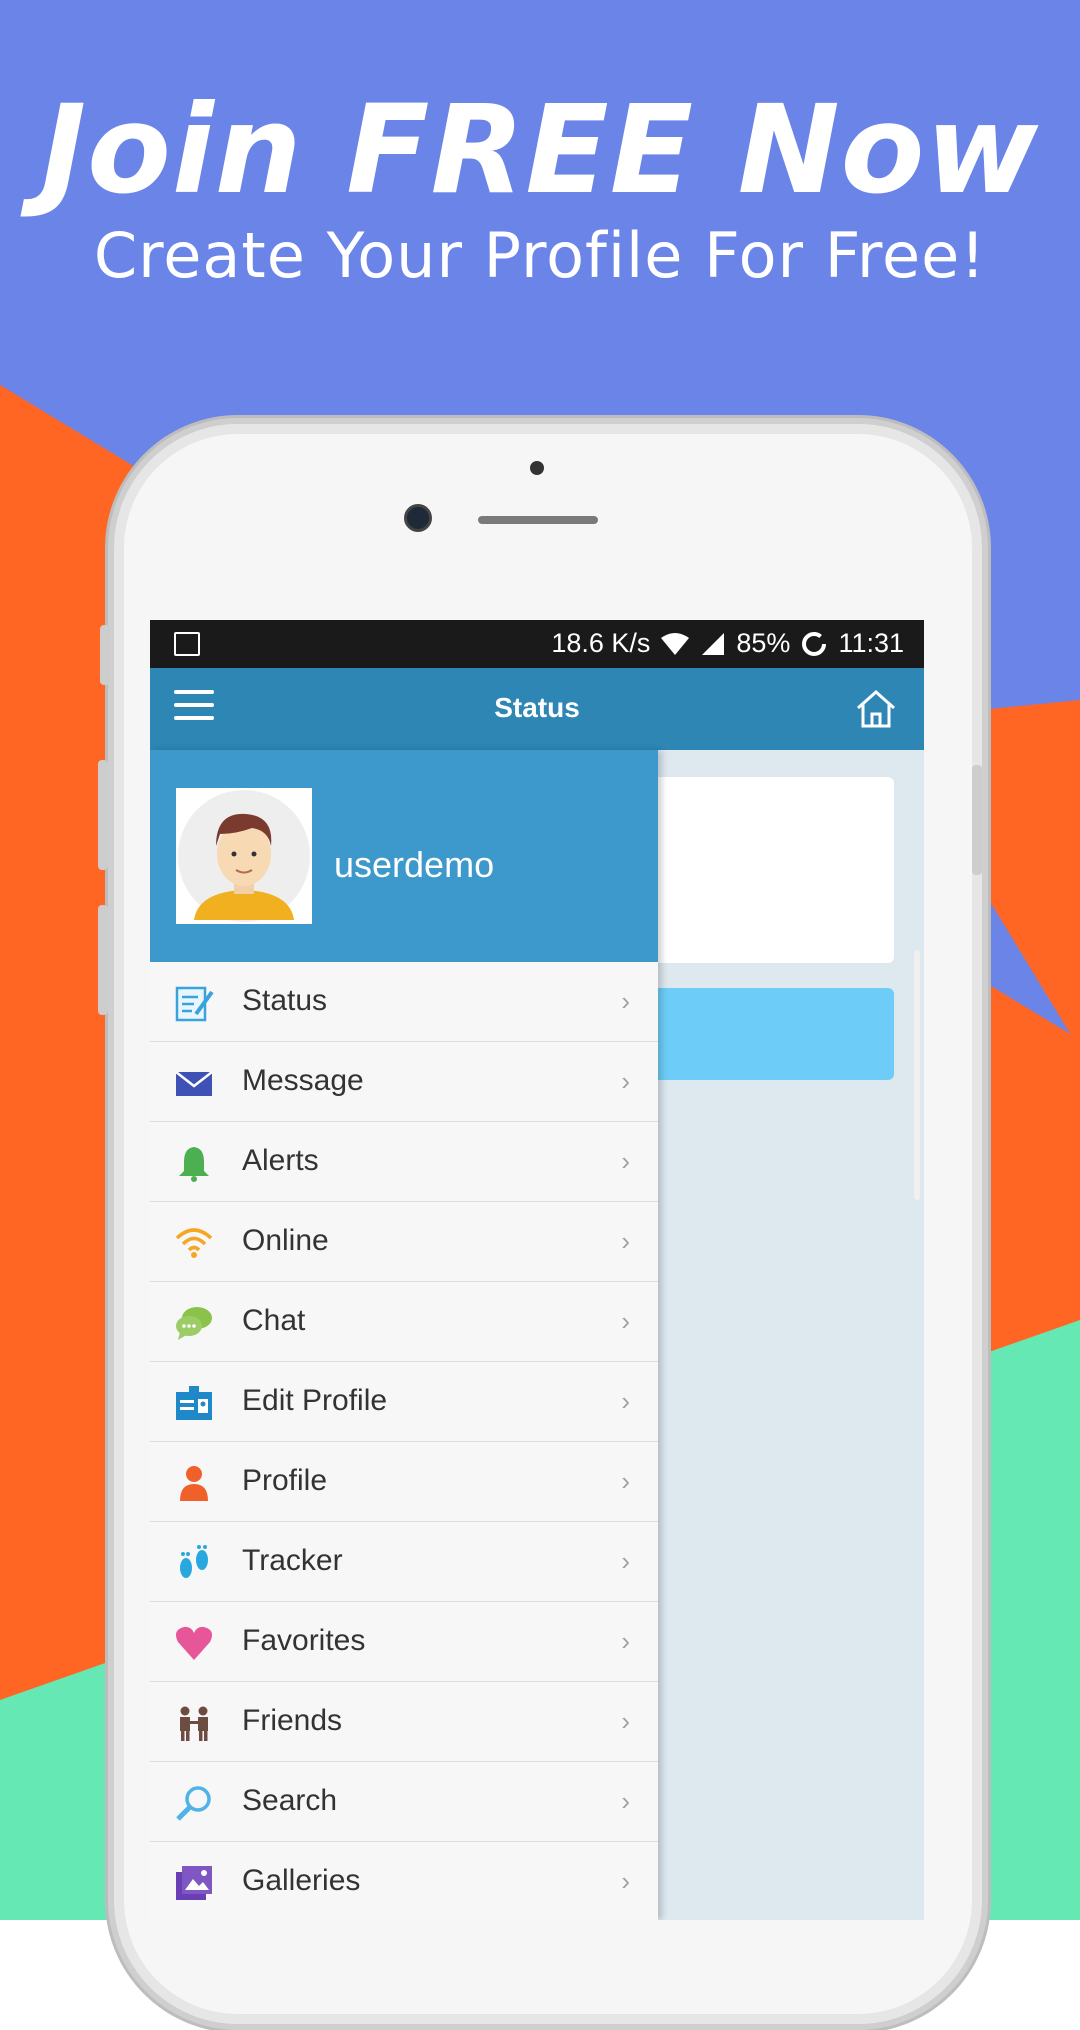  I want to click on post-status-button, so click(757, 1034).